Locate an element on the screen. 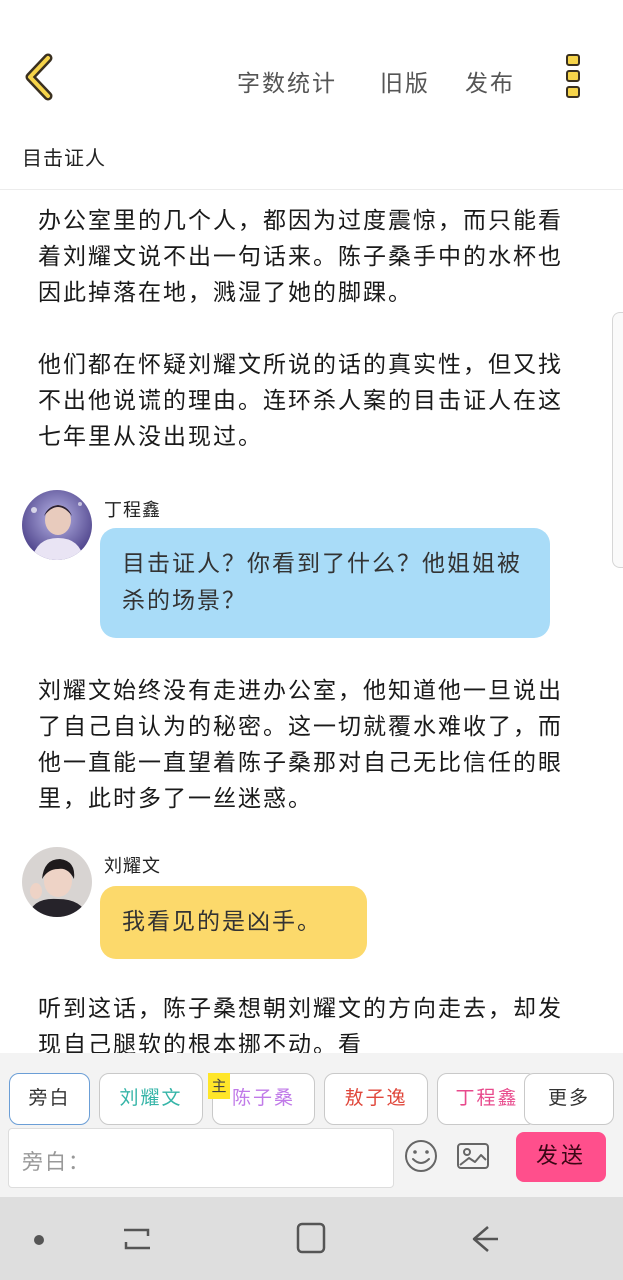  nav-dot-button is located at coordinates (39, 1241).